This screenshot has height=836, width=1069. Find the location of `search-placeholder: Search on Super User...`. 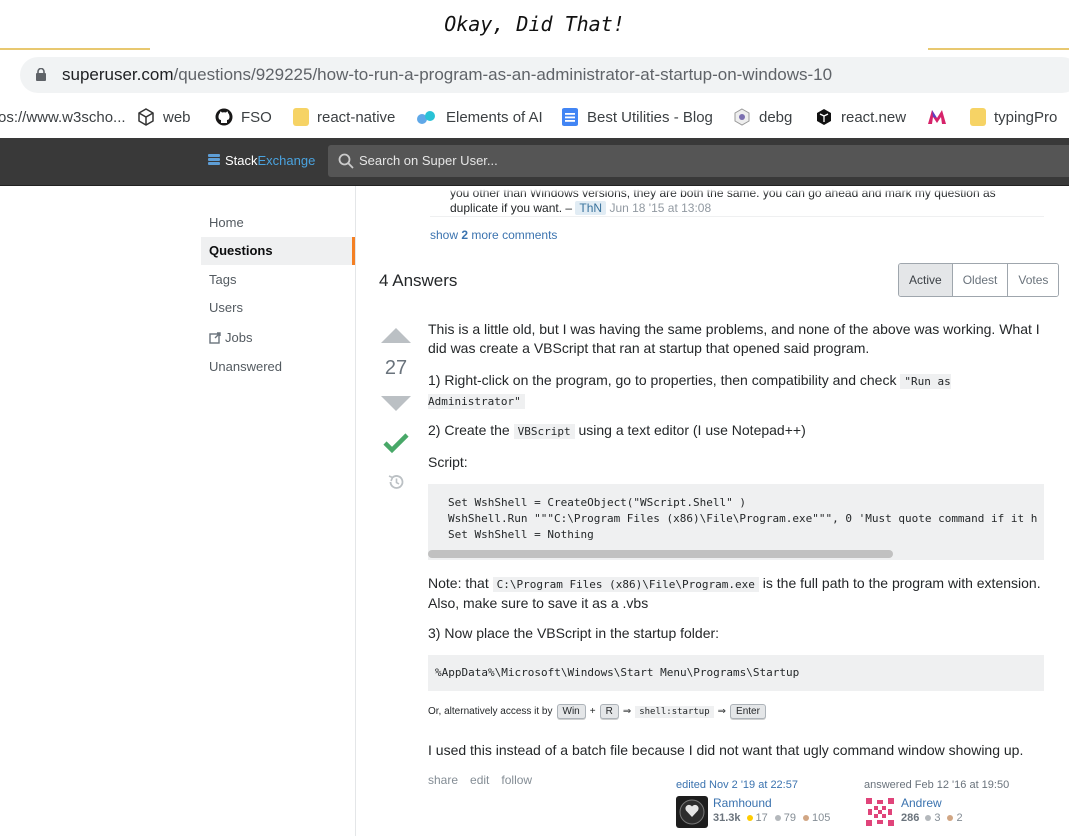

search-placeholder: Search on Super User... is located at coordinates (428, 160).